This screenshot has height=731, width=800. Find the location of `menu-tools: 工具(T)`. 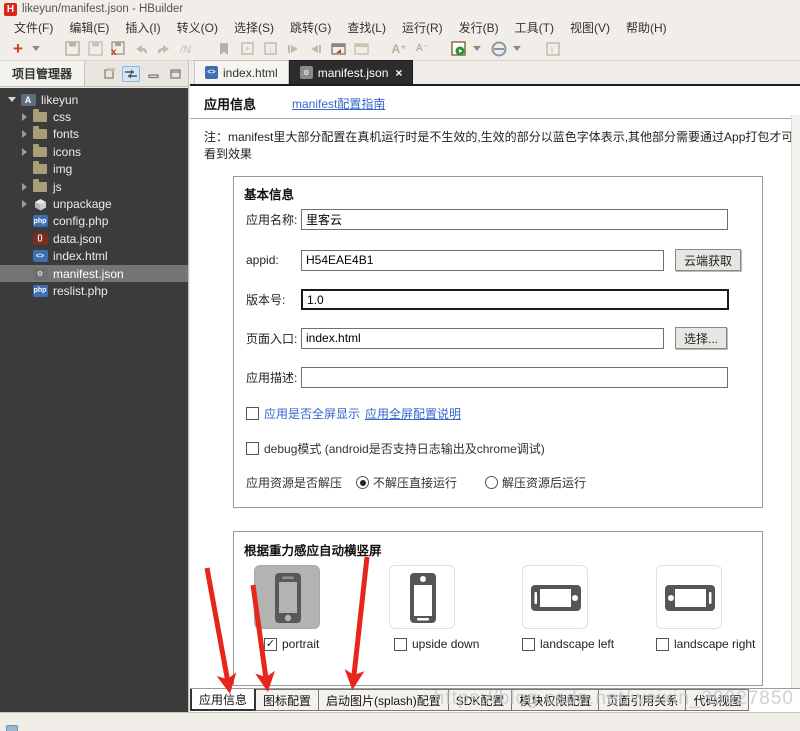

menu-tools: 工具(T) is located at coordinates (534, 27).